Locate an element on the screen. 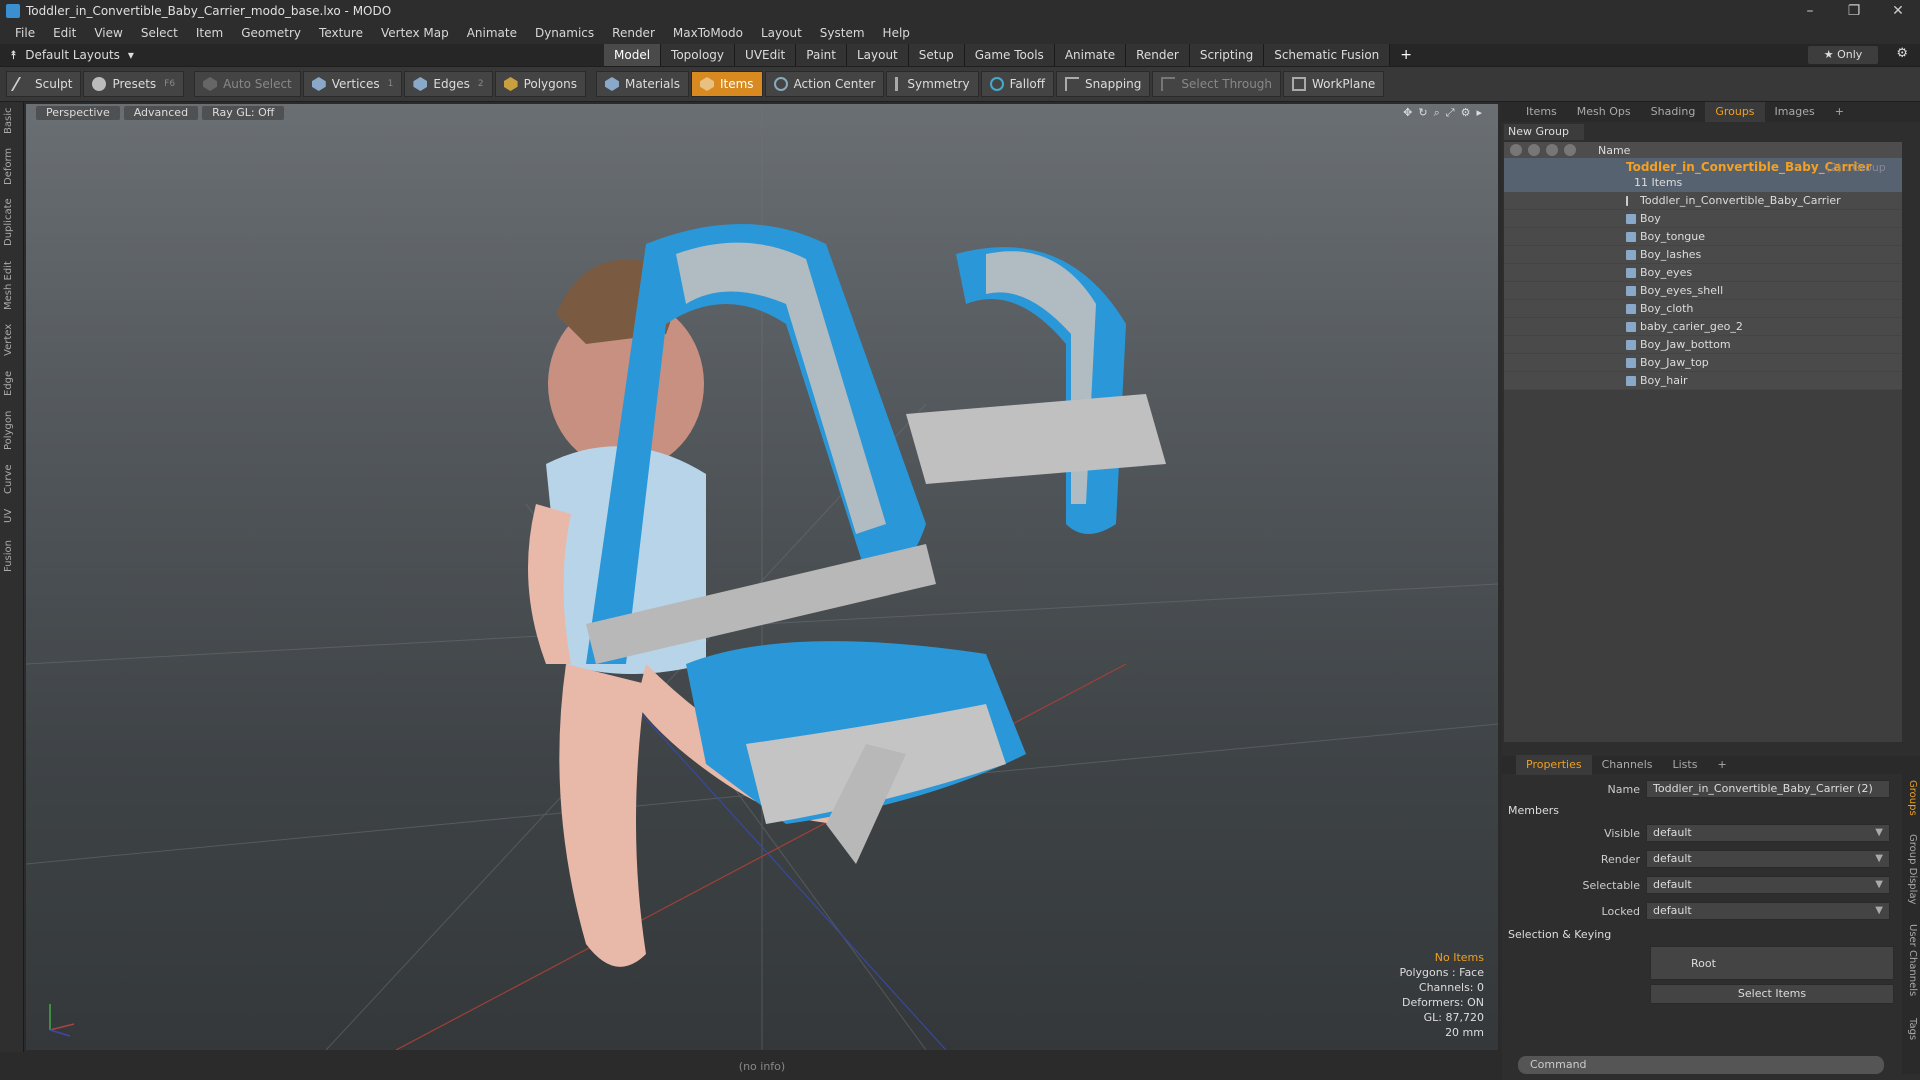  select-icon is located at coordinates (1570, 150).